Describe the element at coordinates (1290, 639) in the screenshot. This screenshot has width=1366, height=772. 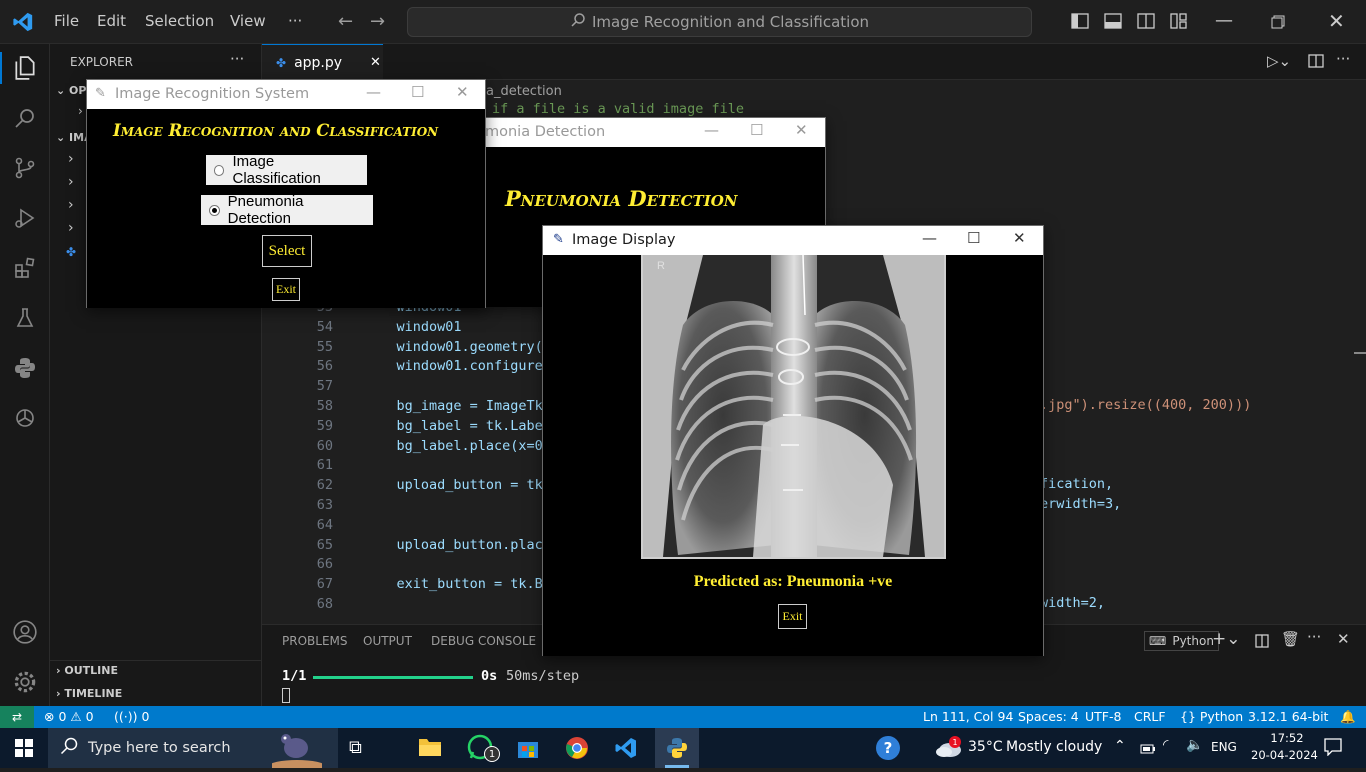
I see `trash-icon: 🗑` at that location.